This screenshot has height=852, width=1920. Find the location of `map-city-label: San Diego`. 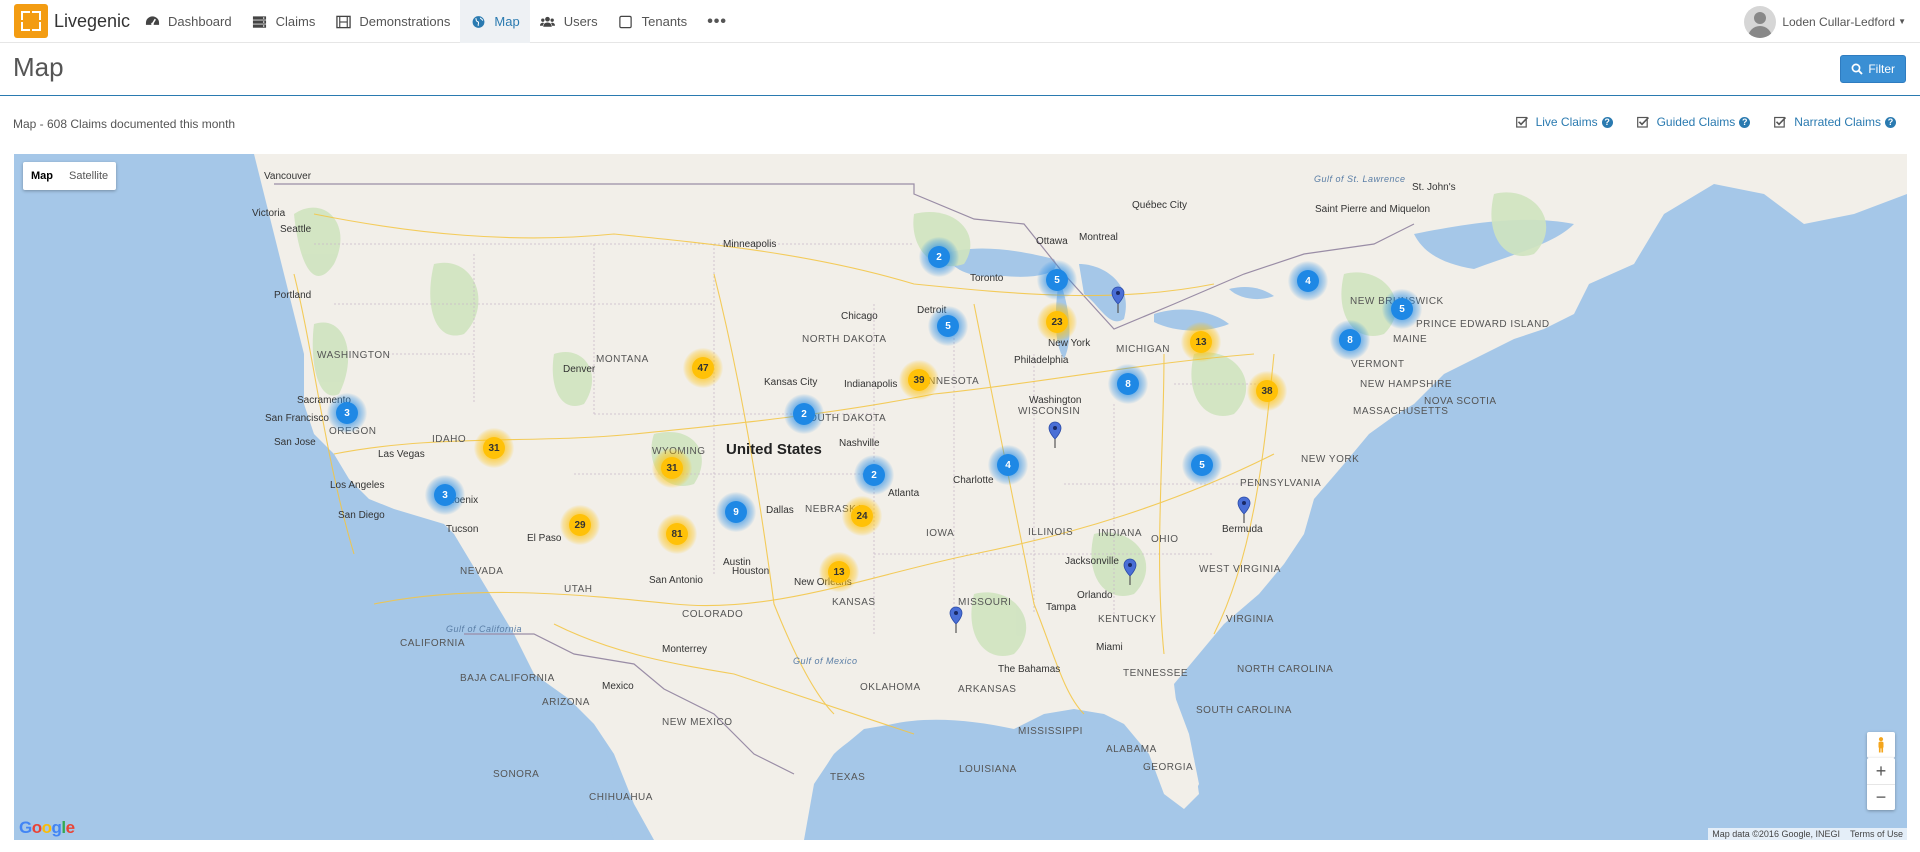

map-city-label: San Diego is located at coordinates (361, 515).